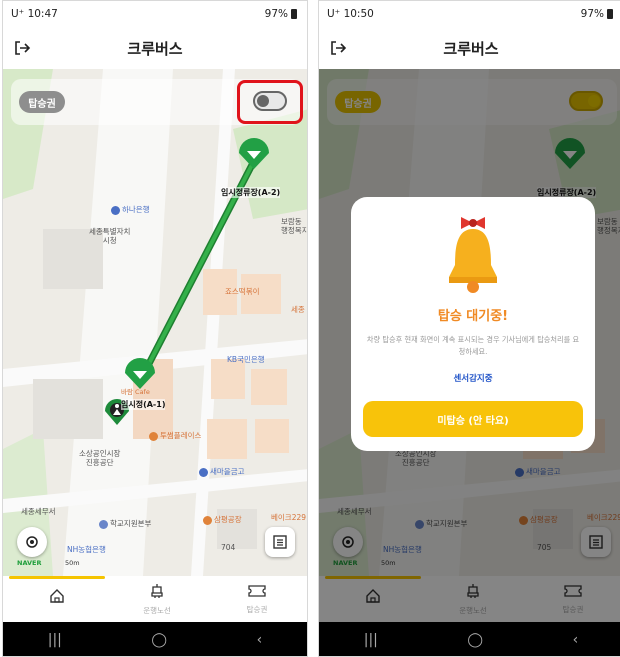 This screenshot has width=620, height=657. Describe the element at coordinates (29, 563) in the screenshot. I see `naver-logo: NAVER` at that location.